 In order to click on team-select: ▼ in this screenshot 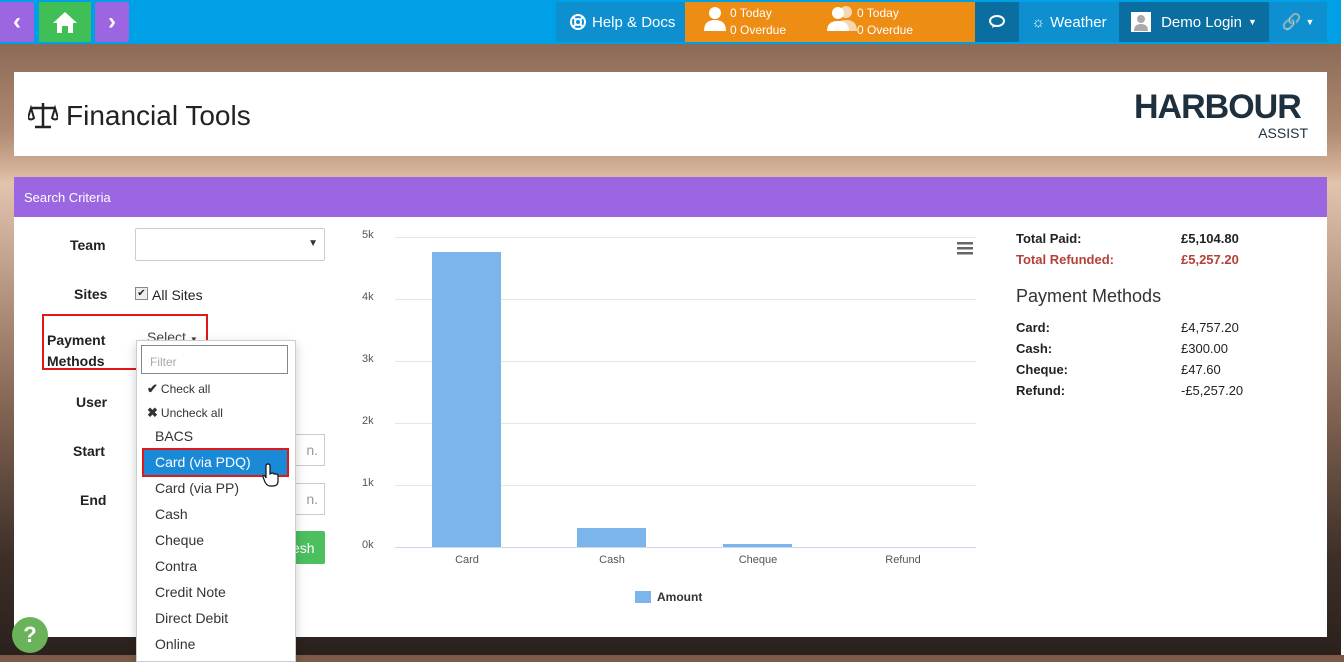, I will do `click(230, 244)`.